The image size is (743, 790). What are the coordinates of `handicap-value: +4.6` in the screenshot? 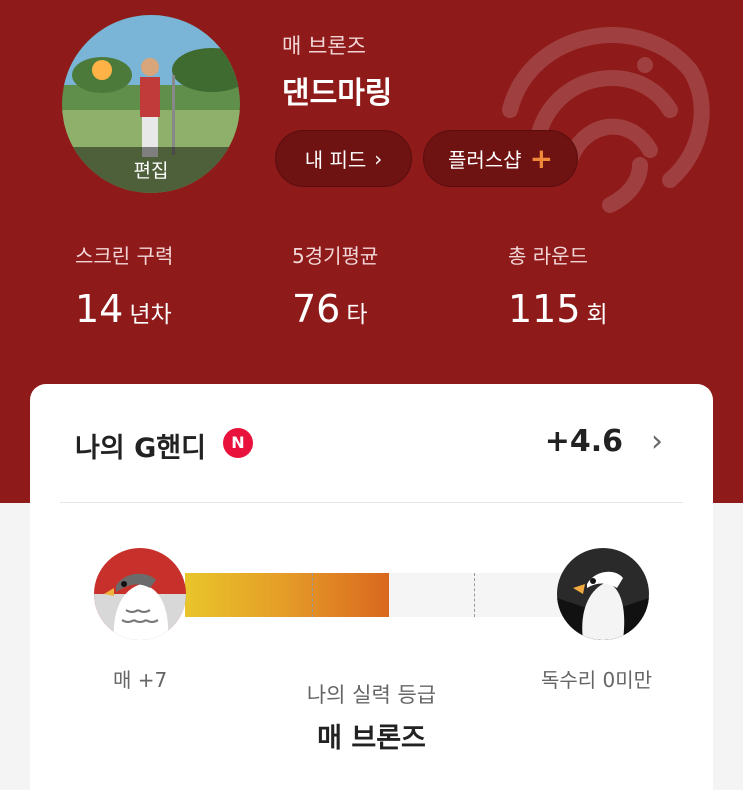 It's located at (583, 441).